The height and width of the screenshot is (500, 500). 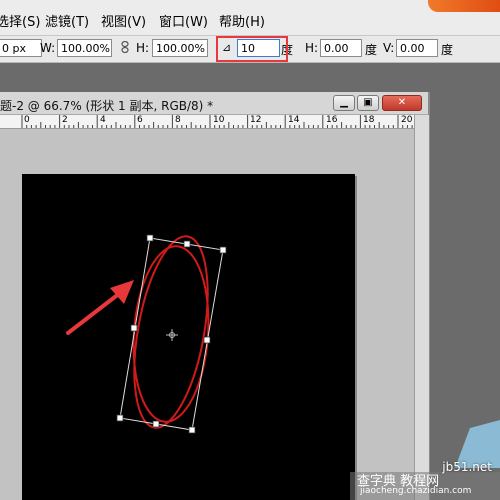 I want to click on menu-window: 窗口(W), so click(x=183, y=20).